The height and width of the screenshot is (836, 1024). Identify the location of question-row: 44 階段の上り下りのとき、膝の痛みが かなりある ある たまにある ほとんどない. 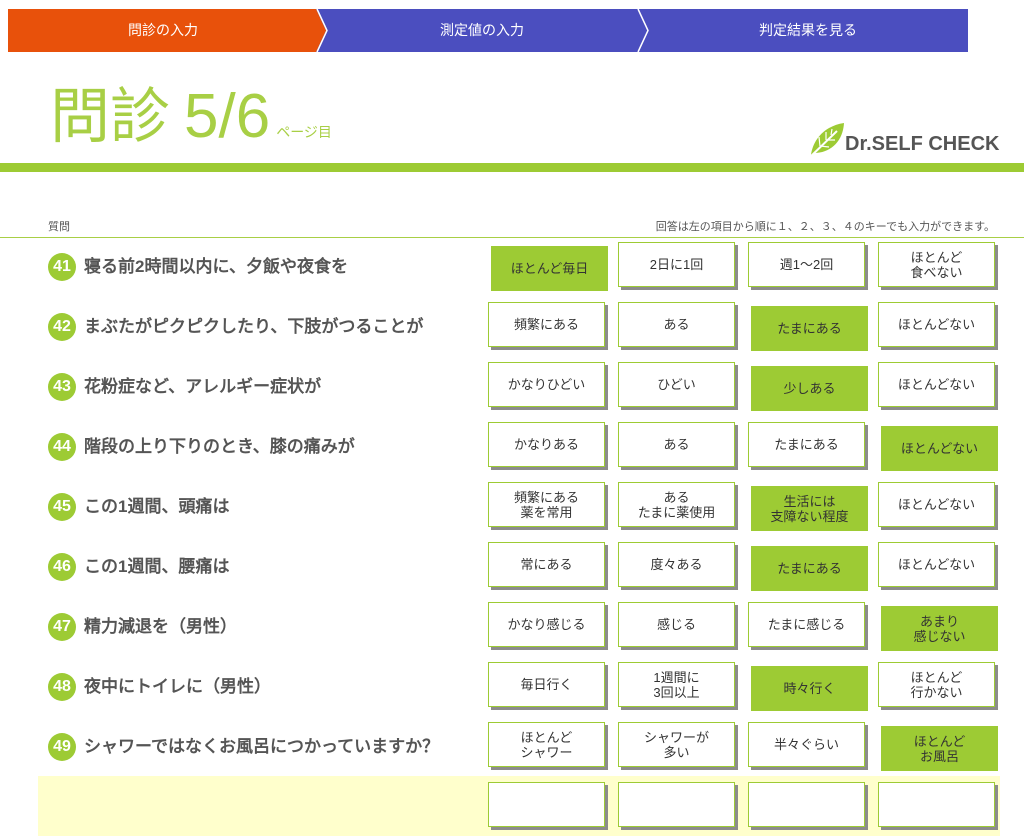
(512, 452).